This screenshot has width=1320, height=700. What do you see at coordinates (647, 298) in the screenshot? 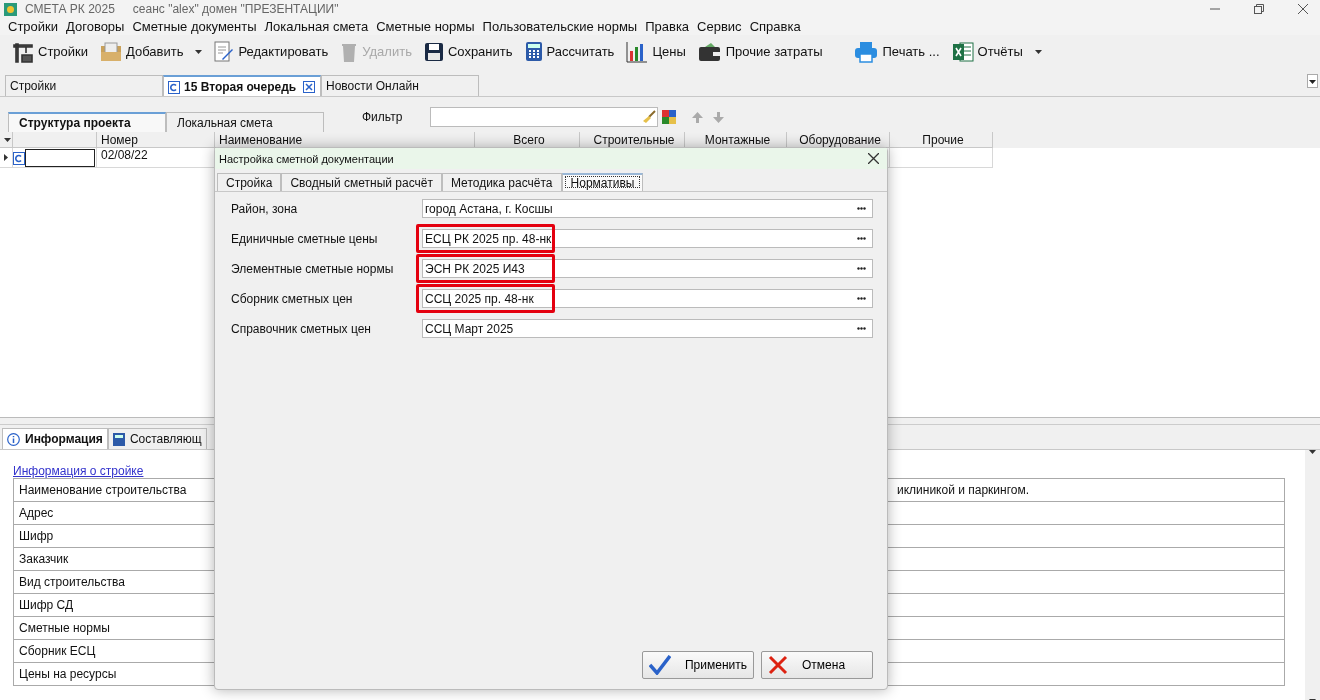
I see `picker-field: ССЦ 2025 пр. 48-нк` at bounding box center [647, 298].